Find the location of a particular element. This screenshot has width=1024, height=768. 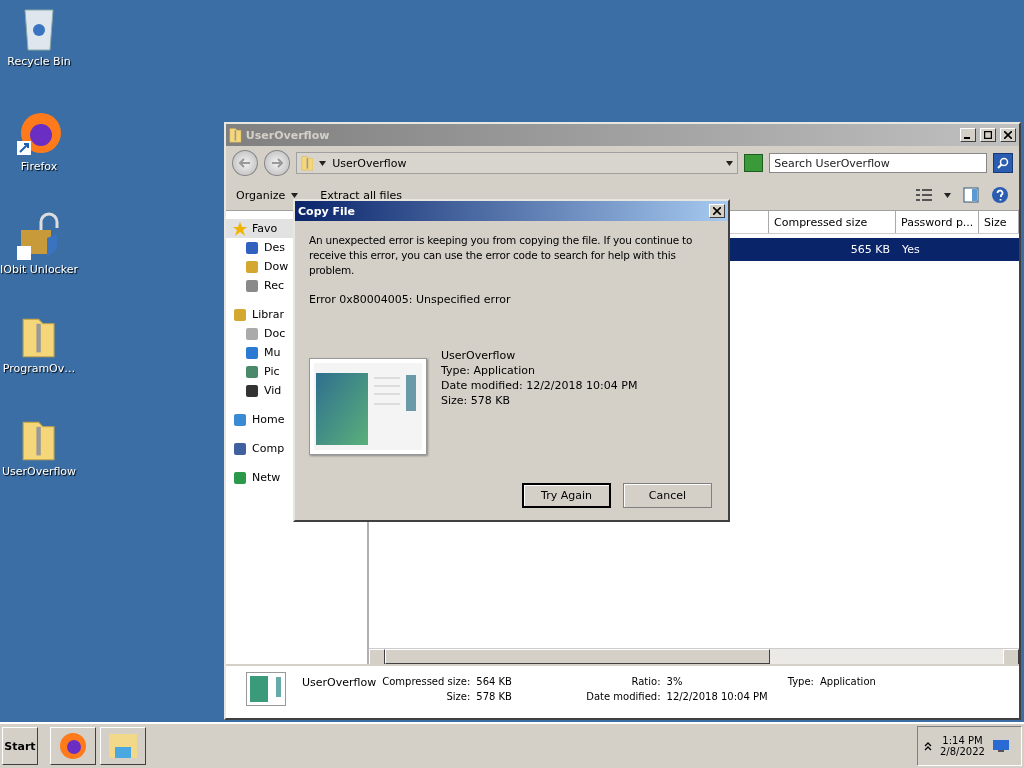

property-value: 12/2/2018 10:04 PM is located at coordinates (717, 696).